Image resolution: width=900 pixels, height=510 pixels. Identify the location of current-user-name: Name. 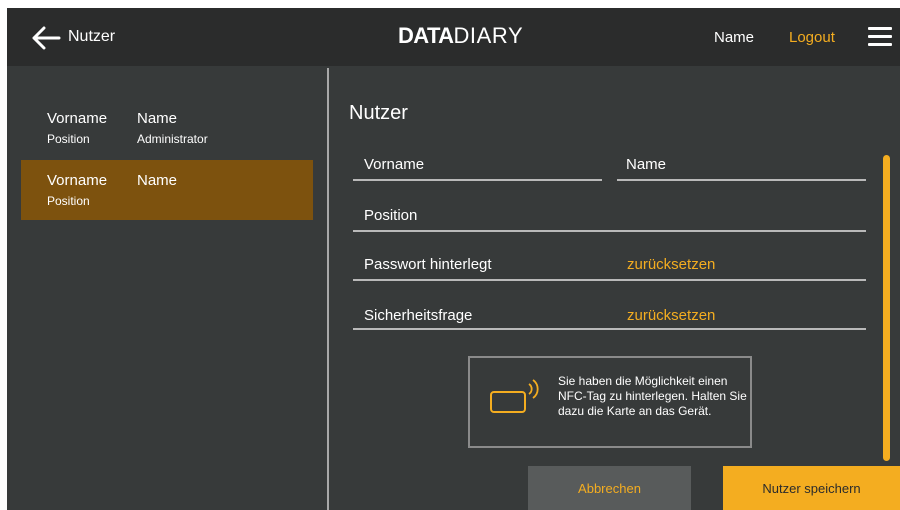
(734, 37).